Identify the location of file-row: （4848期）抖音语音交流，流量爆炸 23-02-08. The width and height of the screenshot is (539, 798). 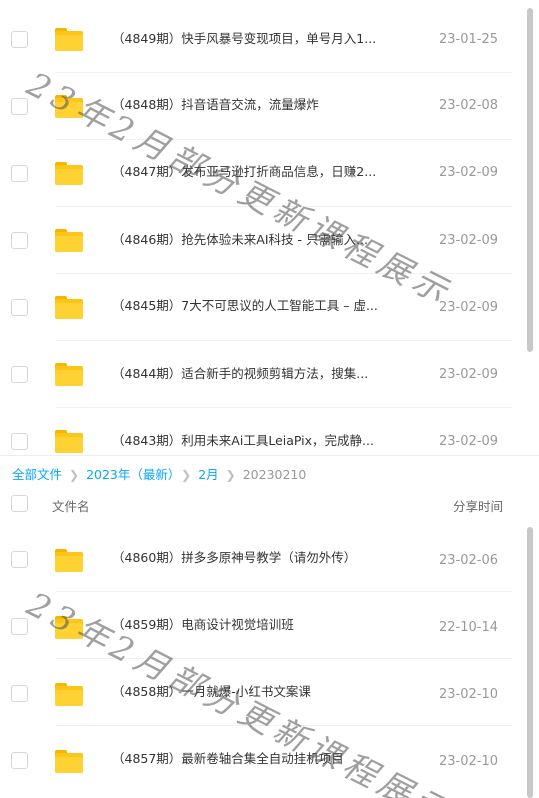
(260, 106).